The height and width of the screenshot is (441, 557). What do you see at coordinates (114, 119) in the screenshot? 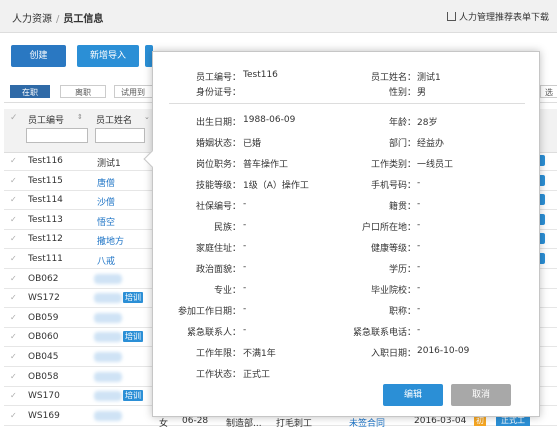
I see `header-employee-name: 员工姓名` at bounding box center [114, 119].